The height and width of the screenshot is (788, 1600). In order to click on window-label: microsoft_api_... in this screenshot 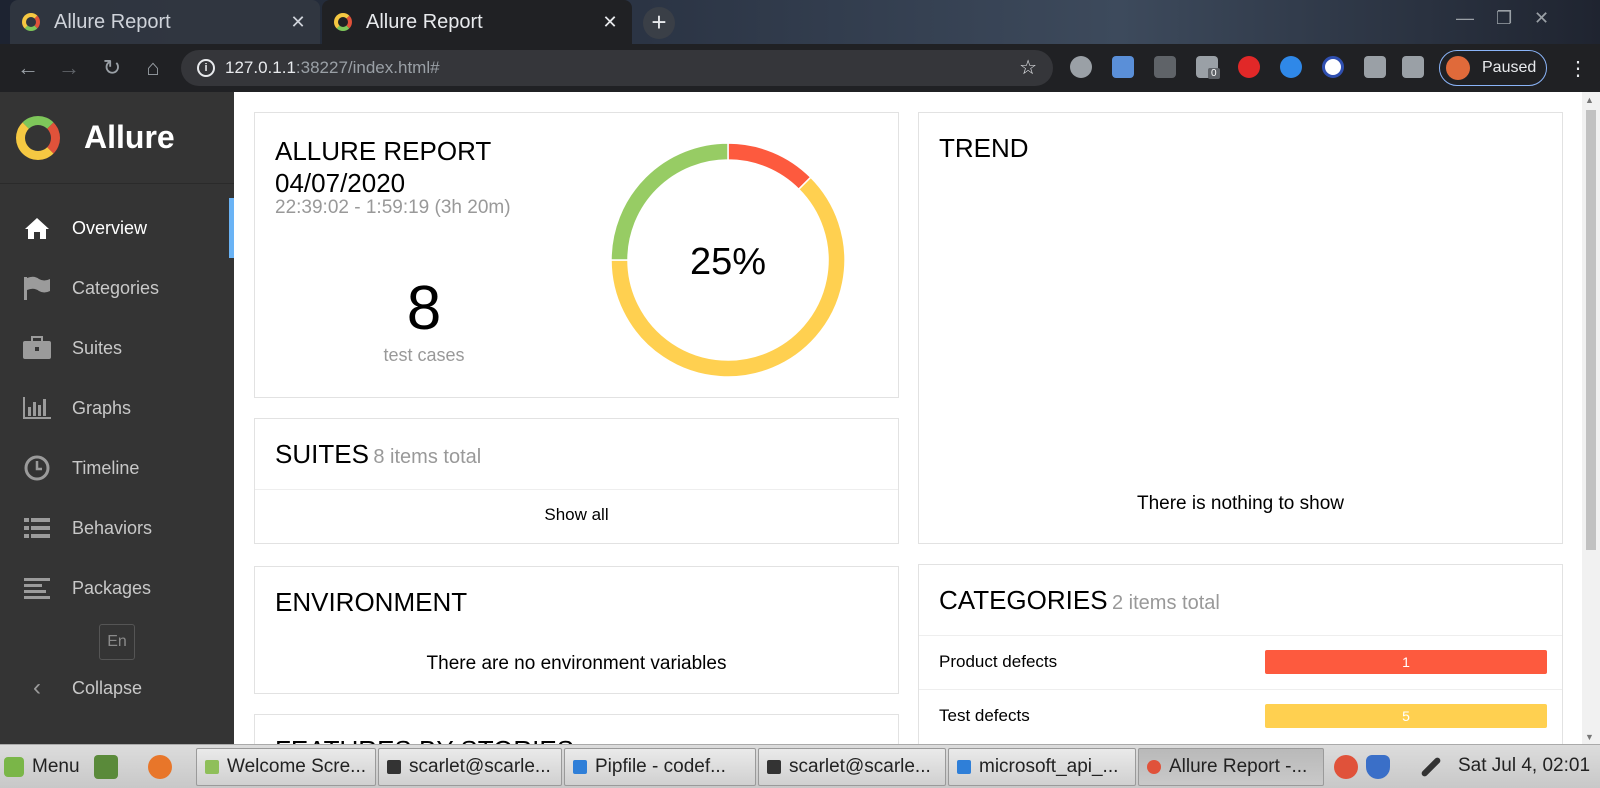, I will do `click(1049, 766)`.